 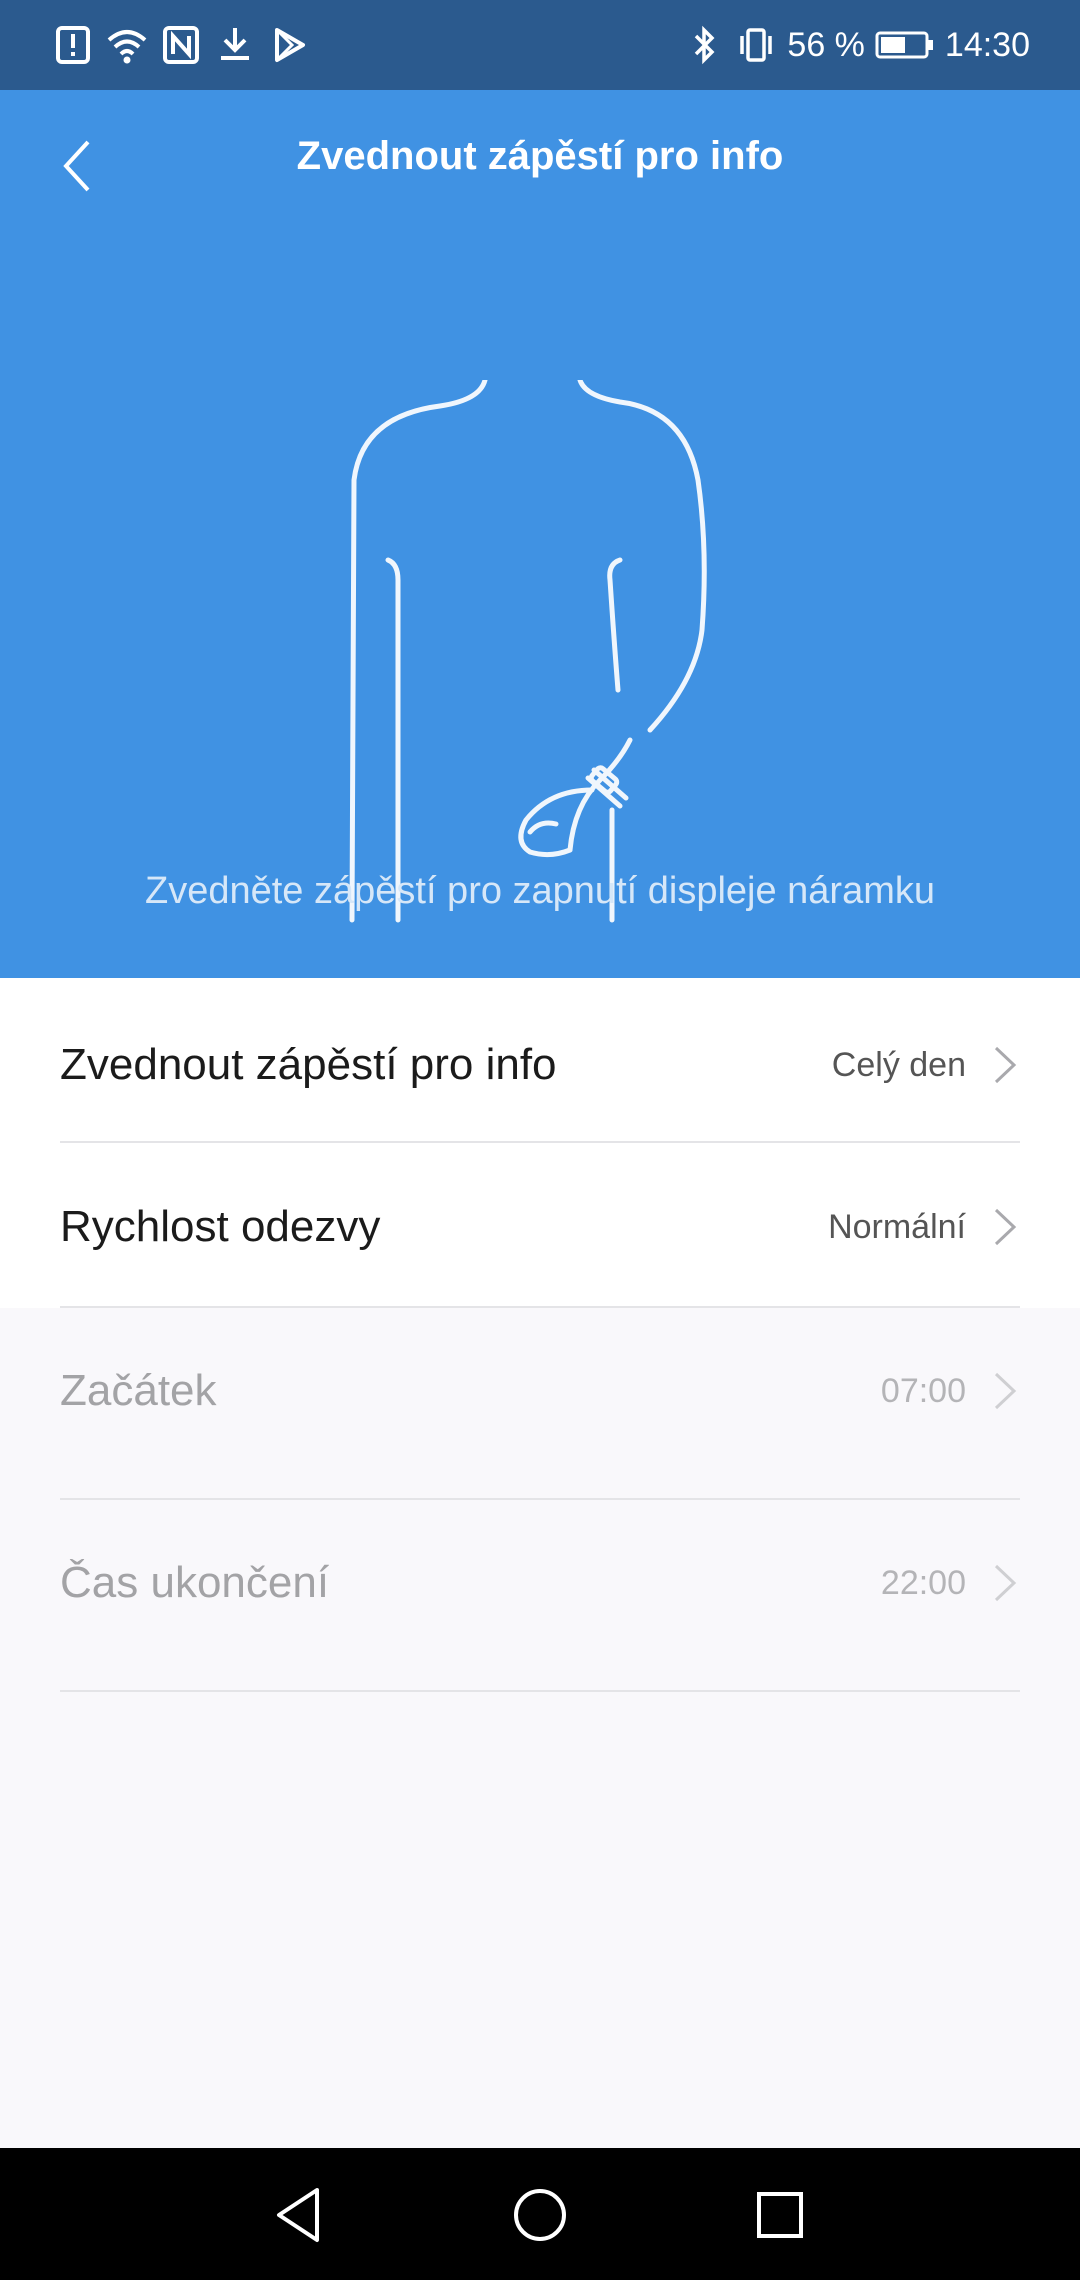 I want to click on bluetooth-icon, so click(x=705, y=45).